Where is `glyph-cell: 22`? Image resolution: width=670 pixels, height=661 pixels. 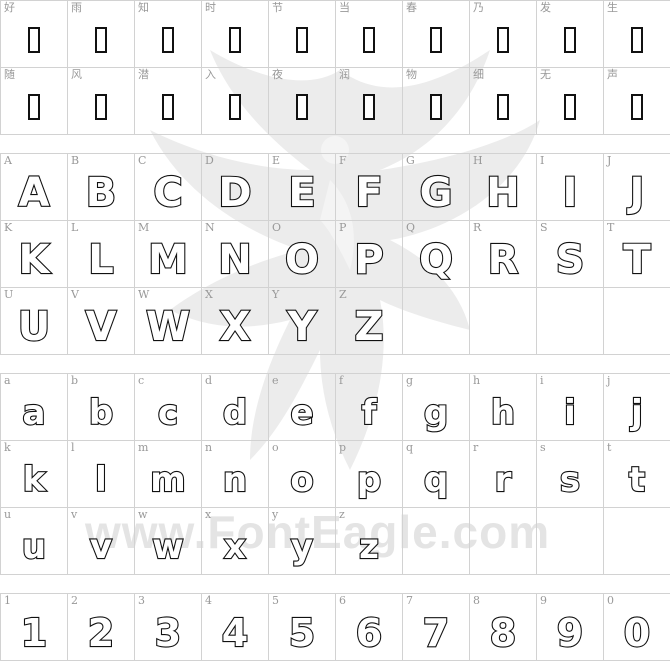
glyph-cell: 22 is located at coordinates (101, 627).